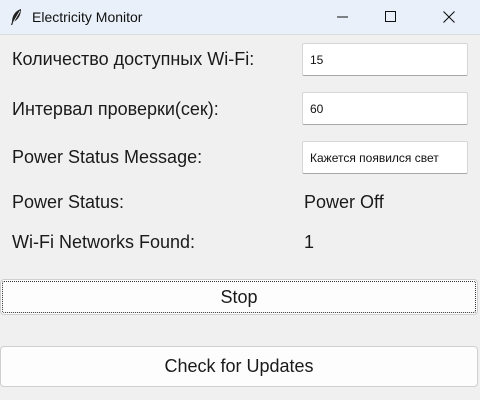 The height and width of the screenshot is (400, 480). I want to click on message-input, so click(385, 157).